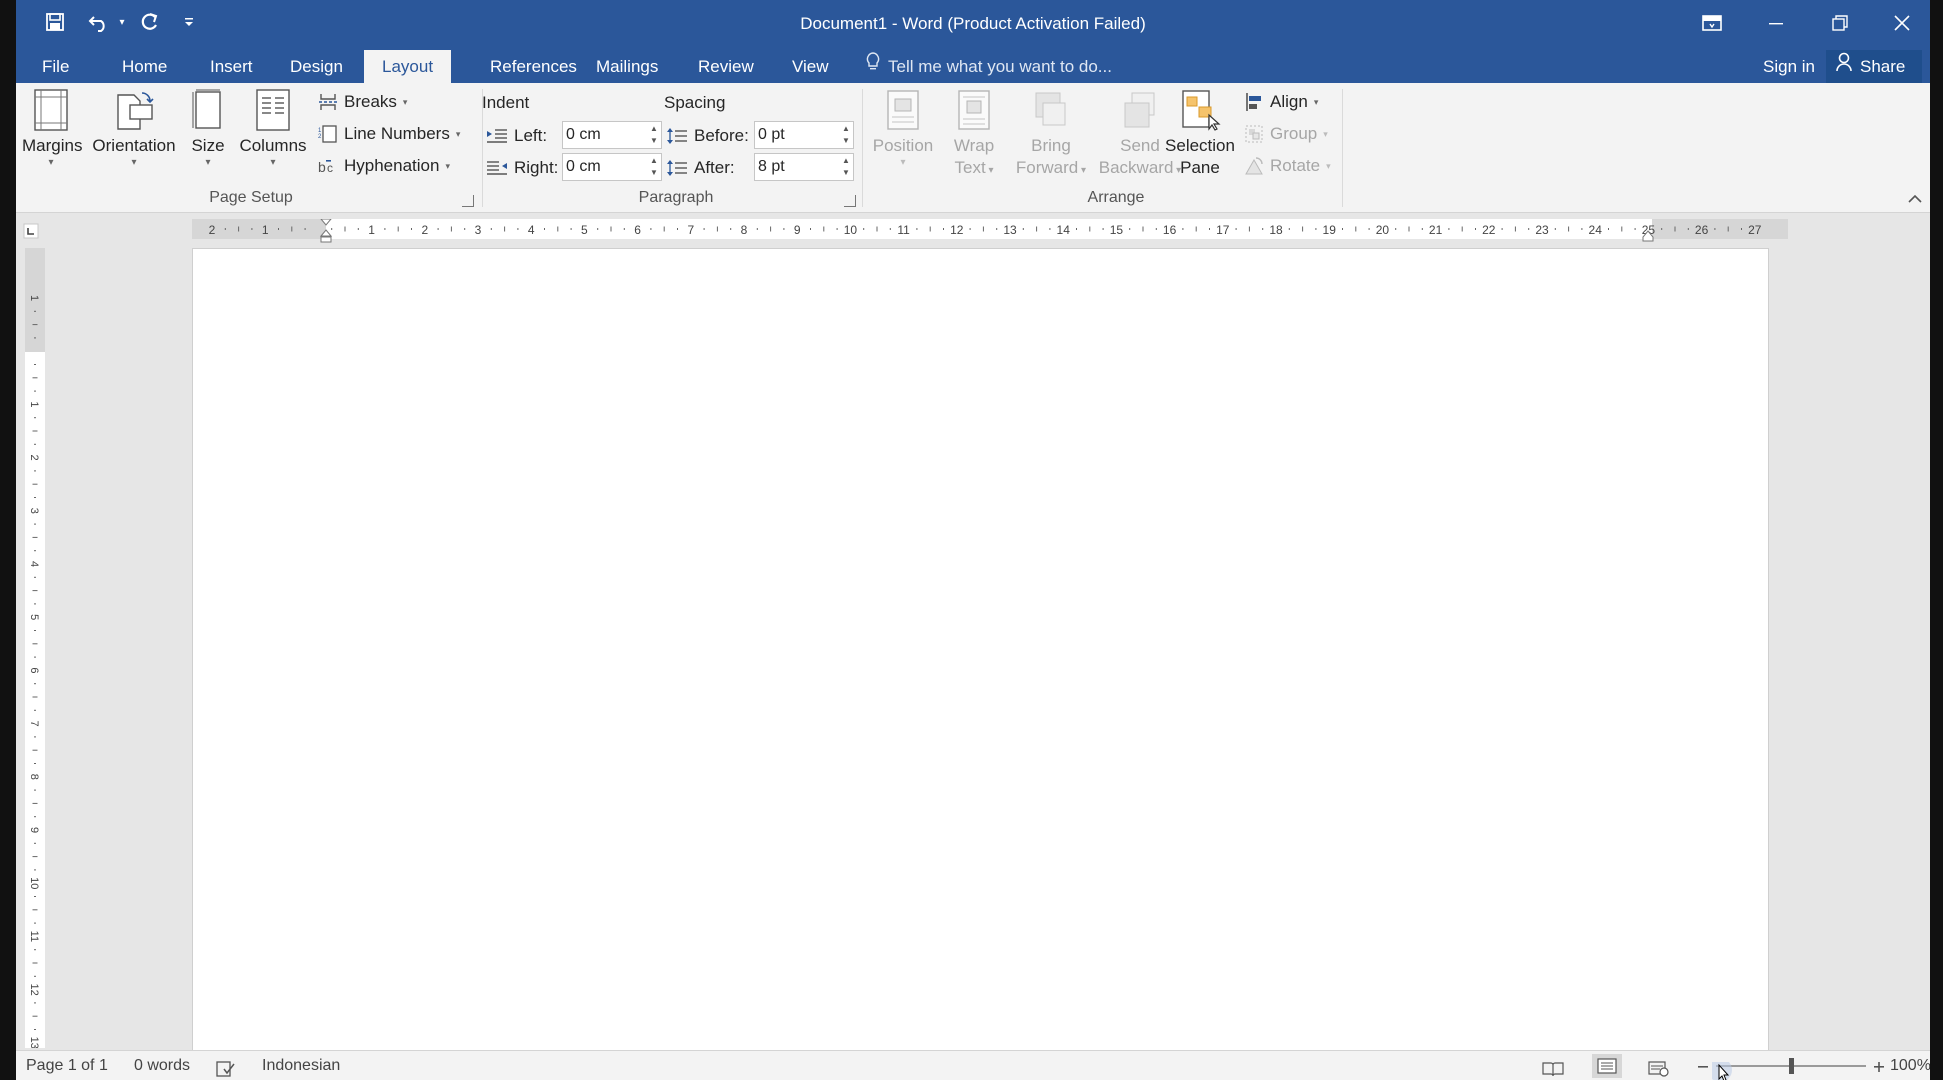  I want to click on spacing-after-label: After:, so click(700, 168).